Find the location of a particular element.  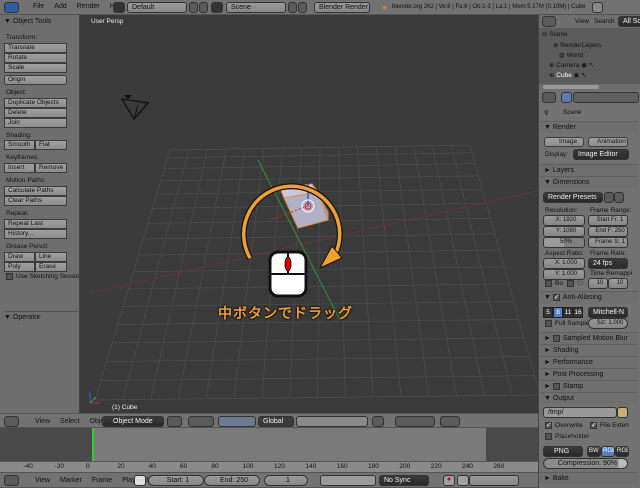

outliner-item-camera: ⊕ Camera ◉ ↖ is located at coordinates (571, 65).